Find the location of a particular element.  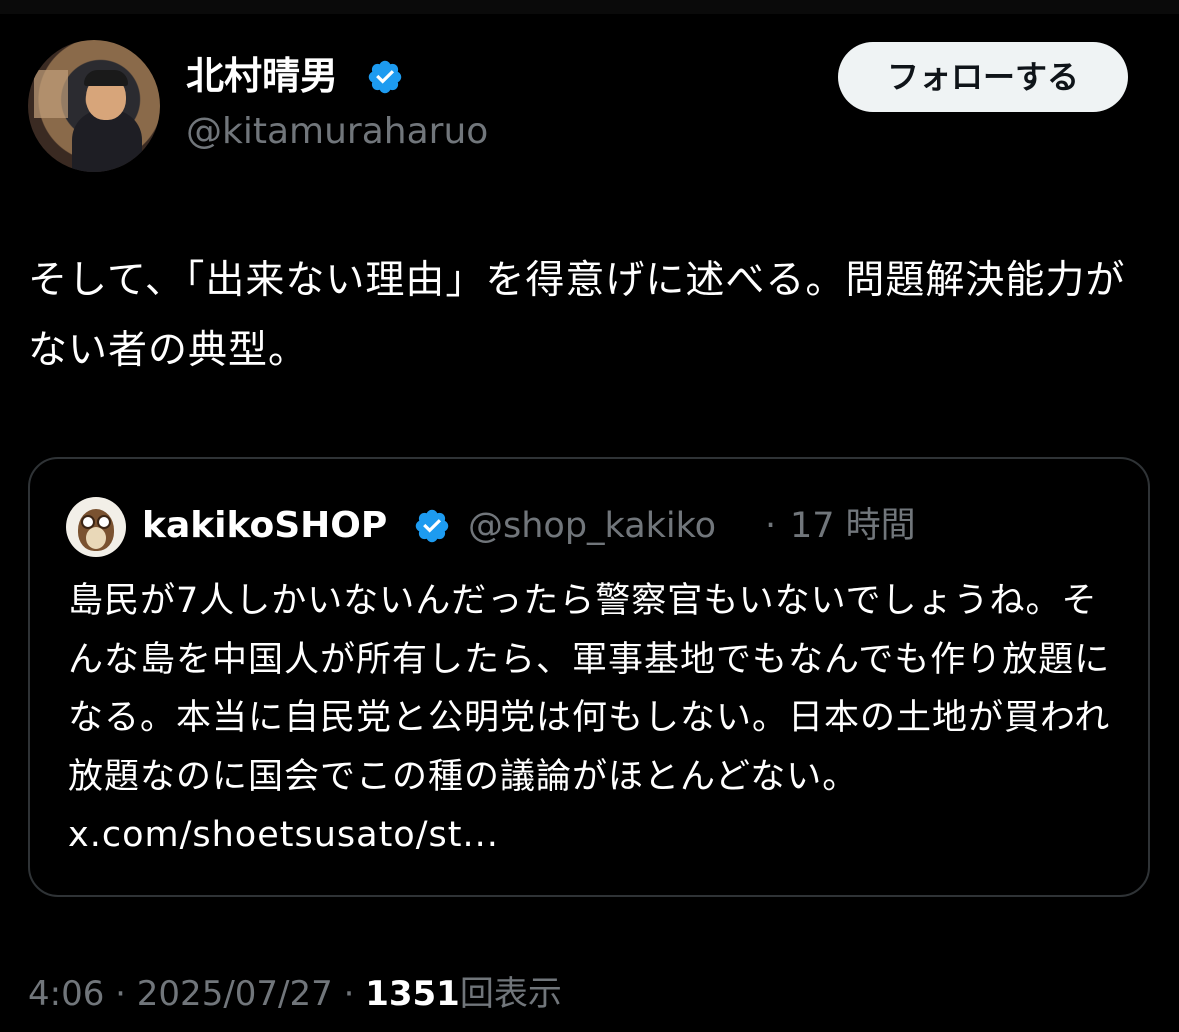

view-count: 1351 is located at coordinates (412, 994).